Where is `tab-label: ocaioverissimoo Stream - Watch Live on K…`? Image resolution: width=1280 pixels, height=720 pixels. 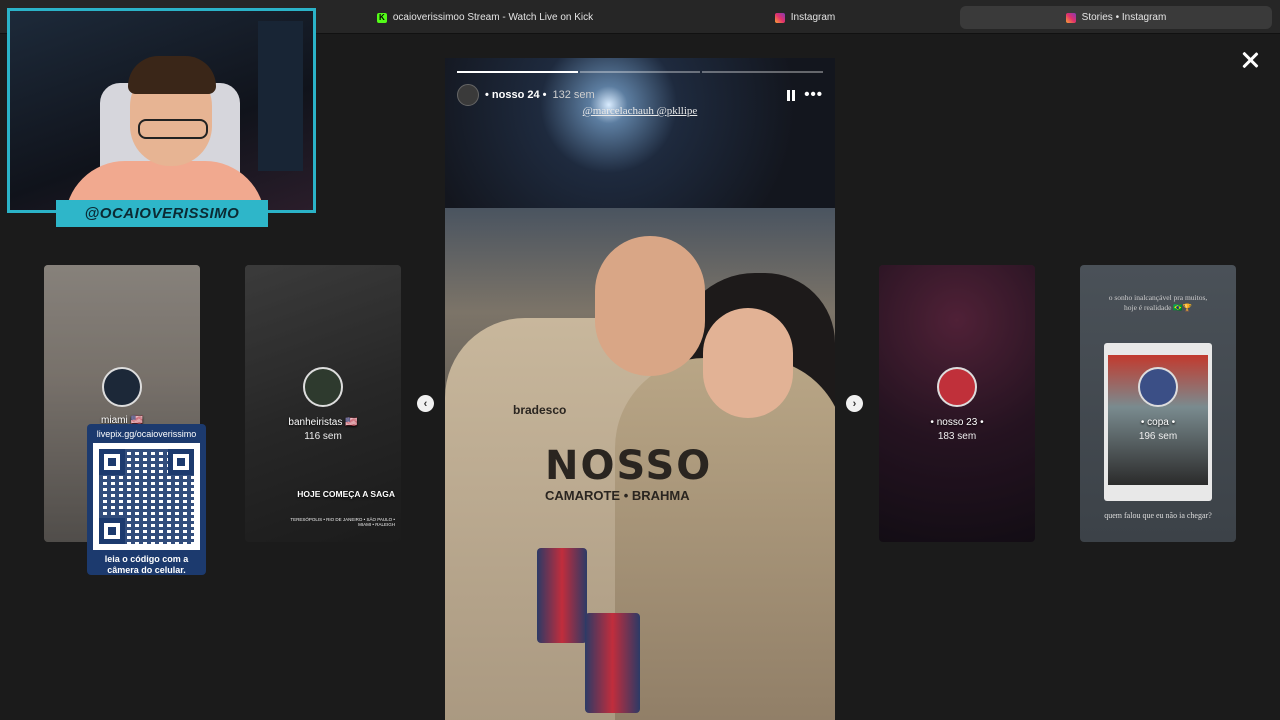
tab-label: ocaioverissimoo Stream - Watch Live on K… is located at coordinates (493, 17).